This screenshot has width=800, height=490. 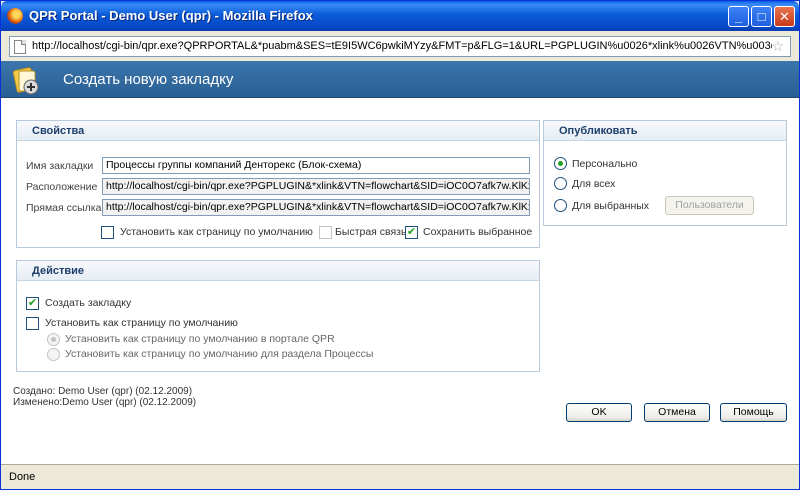 I want to click on selected-radio, so click(x=560, y=205).